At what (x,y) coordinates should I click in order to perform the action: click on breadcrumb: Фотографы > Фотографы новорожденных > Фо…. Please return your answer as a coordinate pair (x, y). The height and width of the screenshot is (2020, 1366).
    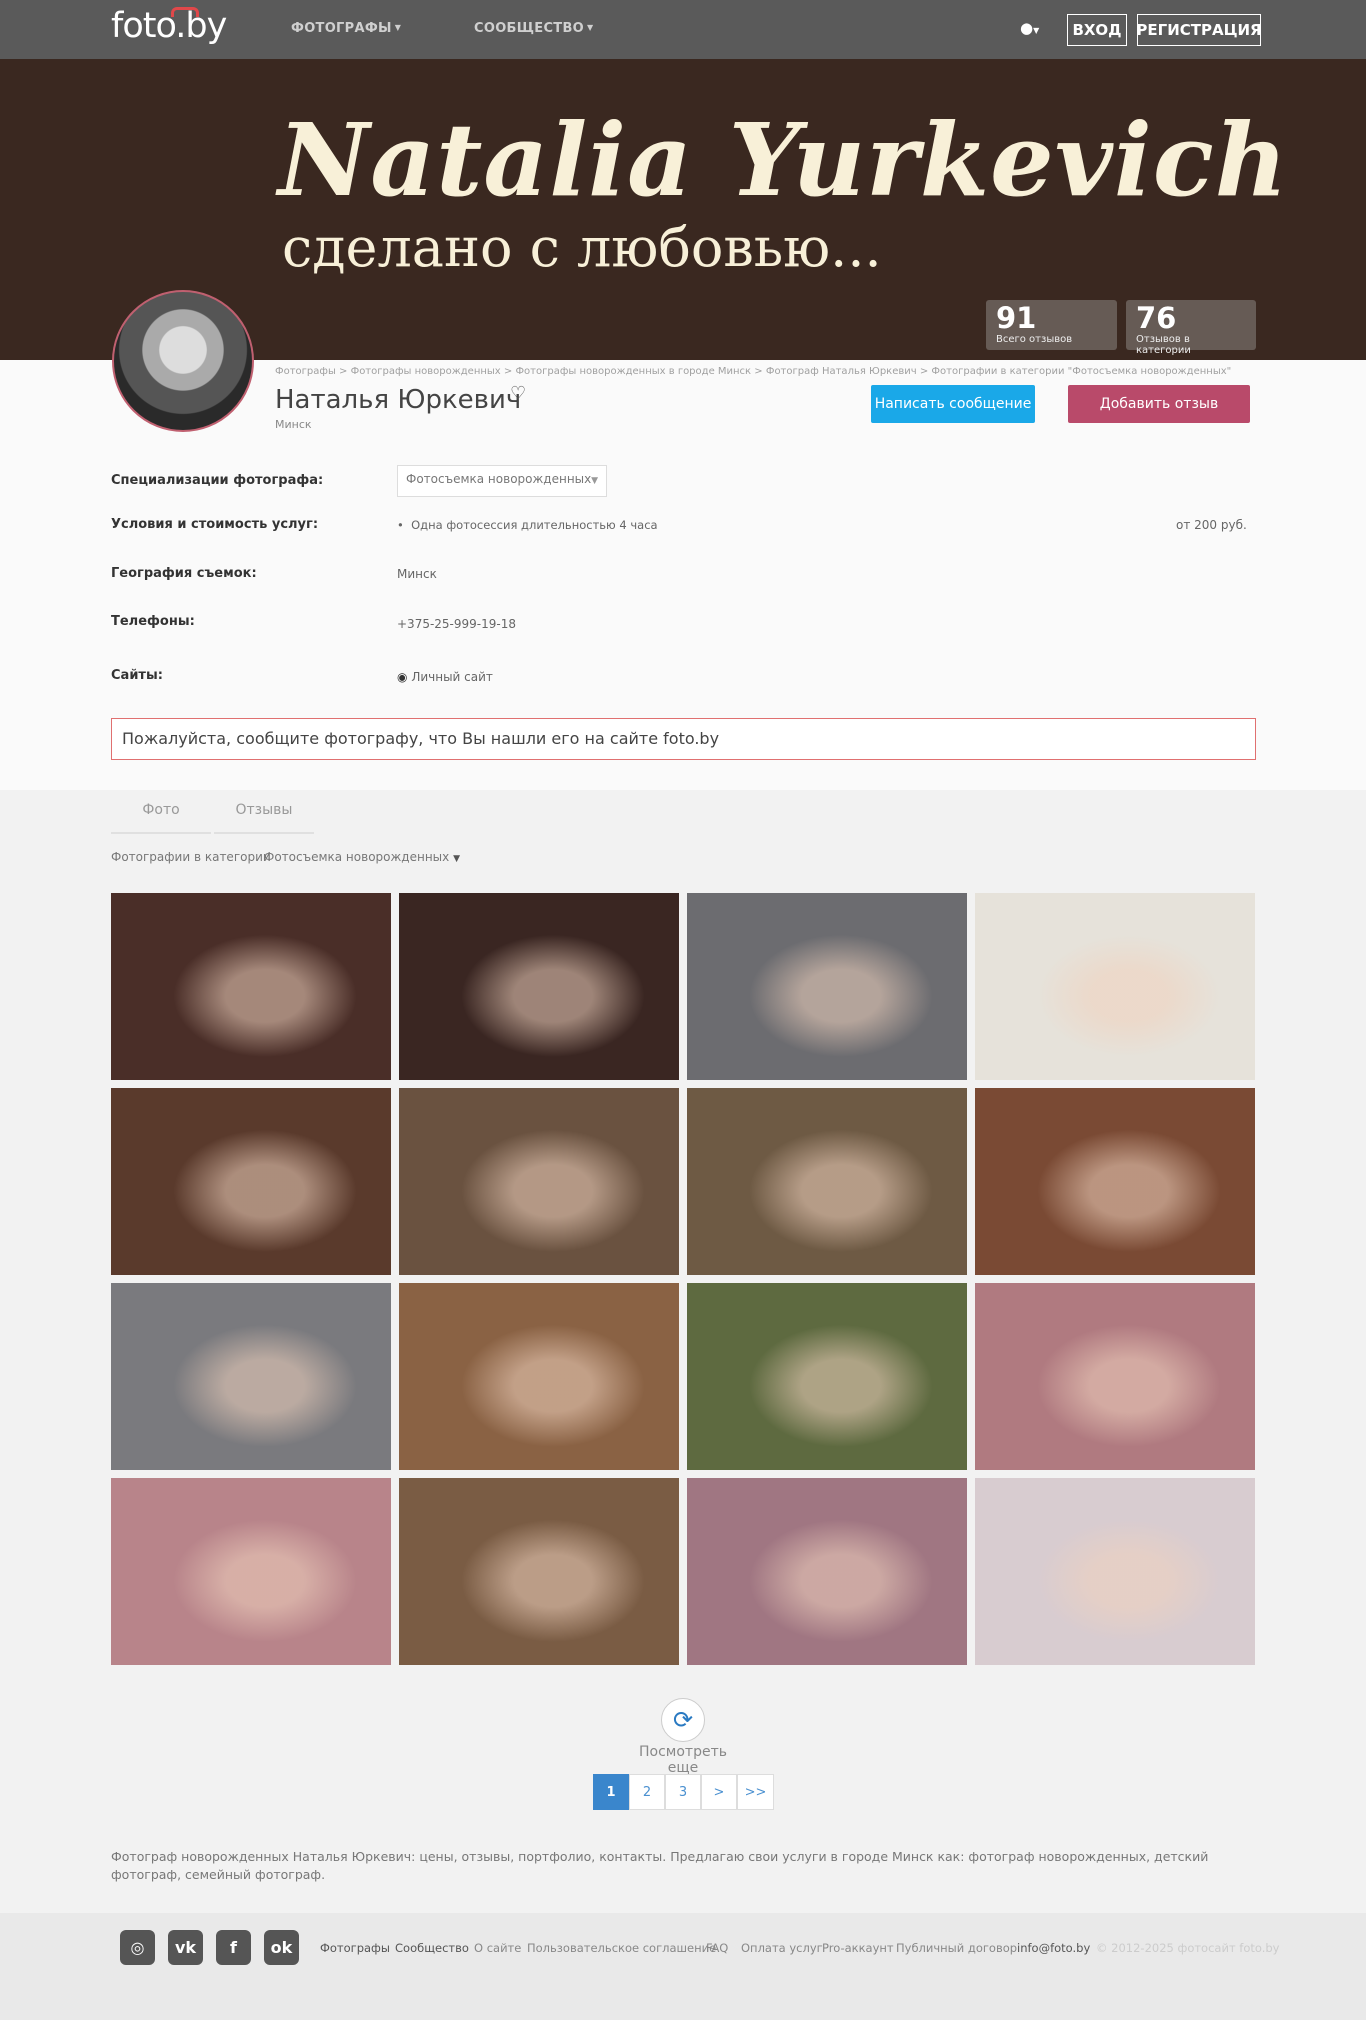
    Looking at the image, I should click on (753, 371).